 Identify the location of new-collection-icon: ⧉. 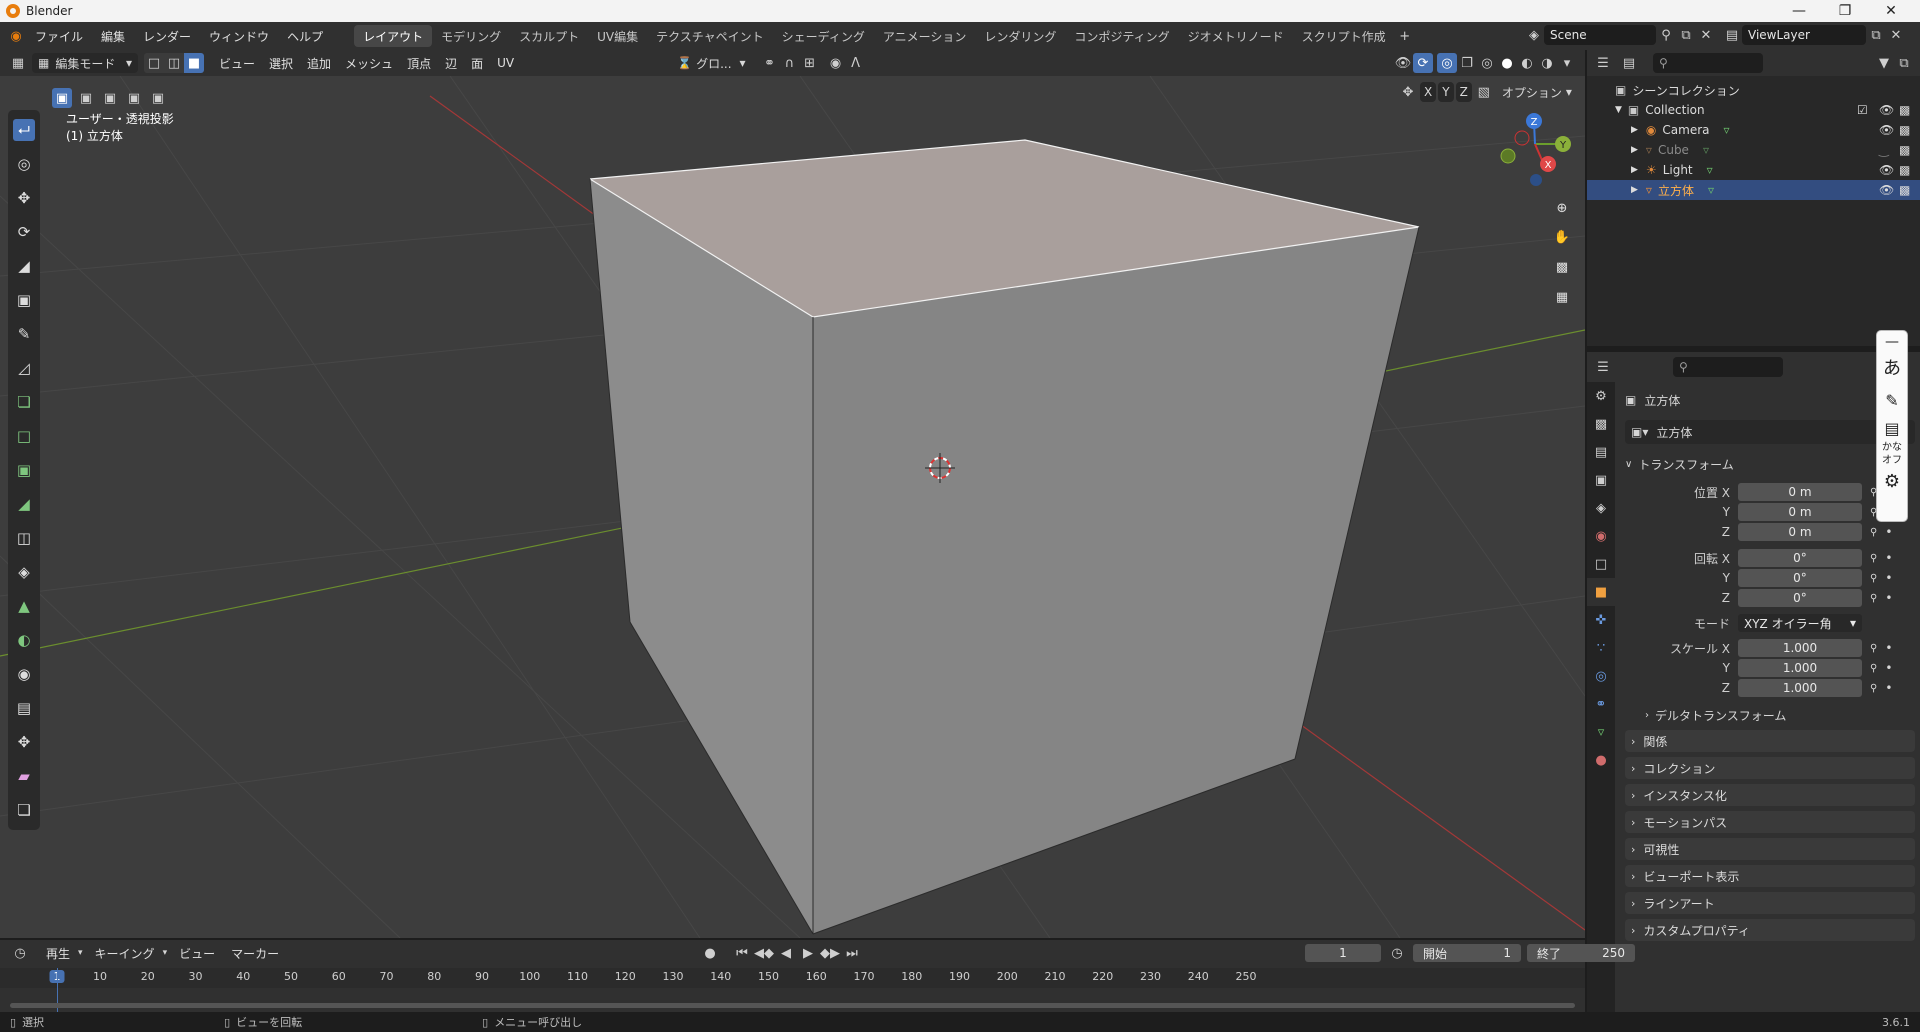
(1904, 63).